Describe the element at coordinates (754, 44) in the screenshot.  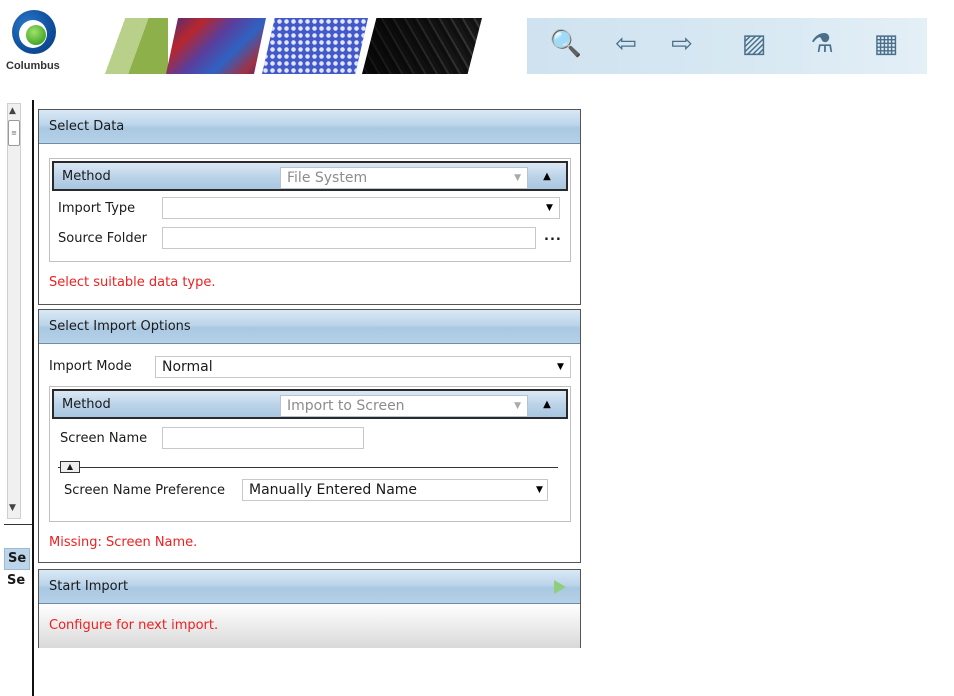
I see `image-zoom-icon: ▨` at that location.